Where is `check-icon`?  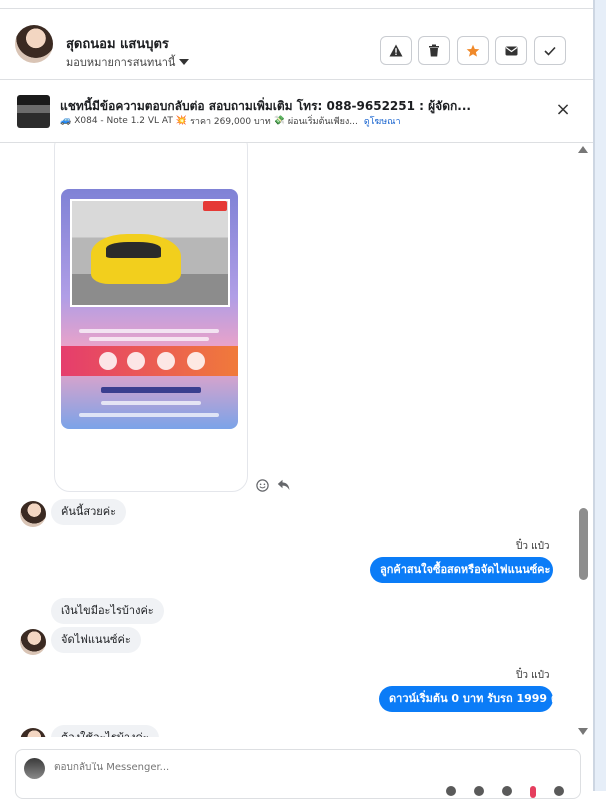 check-icon is located at coordinates (550, 51).